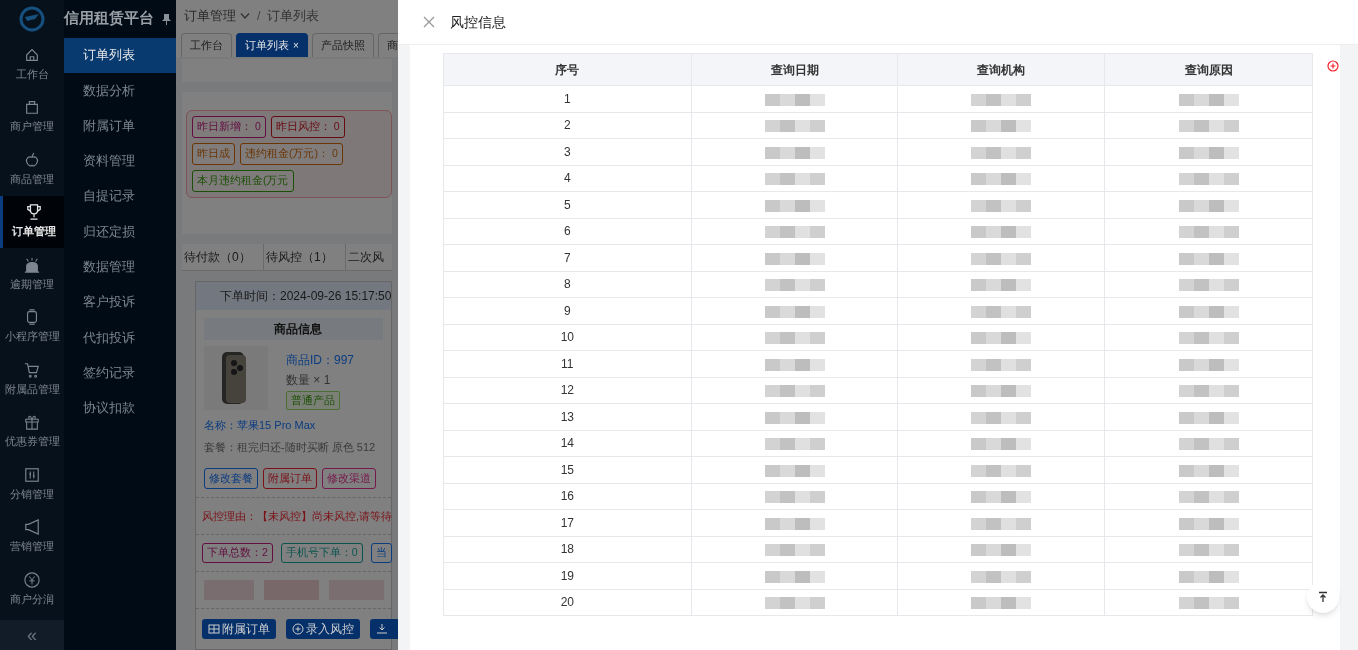 Image resolution: width=1358 pixels, height=650 pixels. I want to click on submenu-item: 数据管理, so click(120, 267).